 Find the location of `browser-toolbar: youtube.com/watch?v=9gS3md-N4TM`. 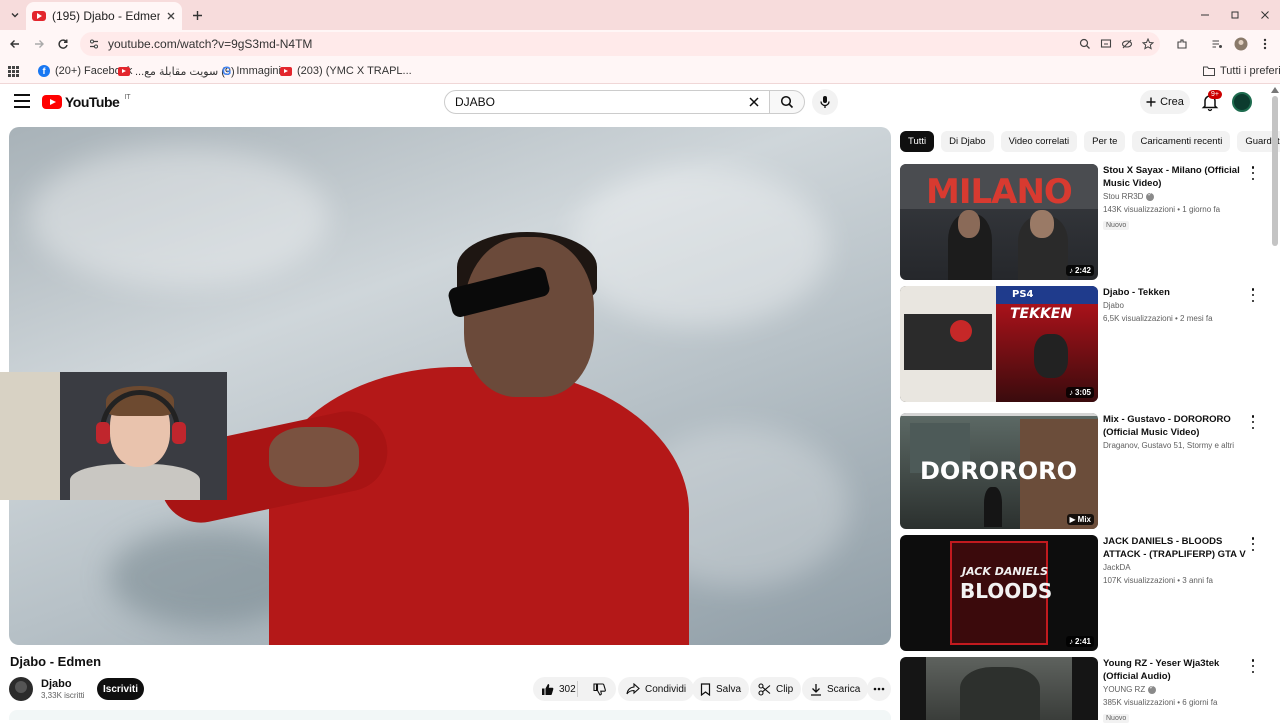

browser-toolbar: youtube.com/watch?v=9gS3md-N4TM is located at coordinates (640, 44).